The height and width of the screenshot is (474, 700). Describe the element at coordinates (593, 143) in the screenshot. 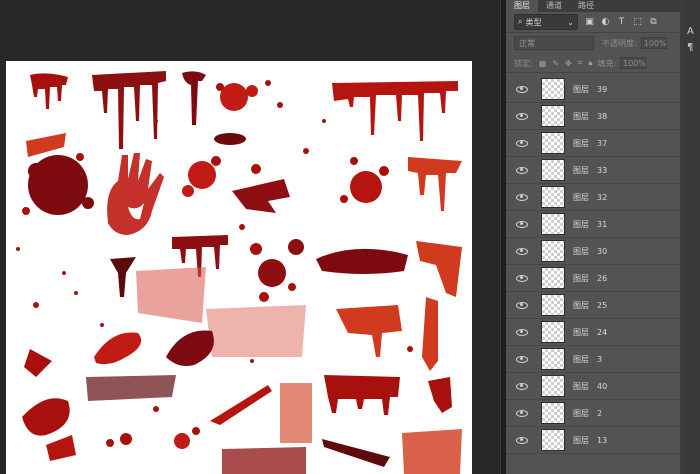

I see `layer-row: 图层 37` at that location.